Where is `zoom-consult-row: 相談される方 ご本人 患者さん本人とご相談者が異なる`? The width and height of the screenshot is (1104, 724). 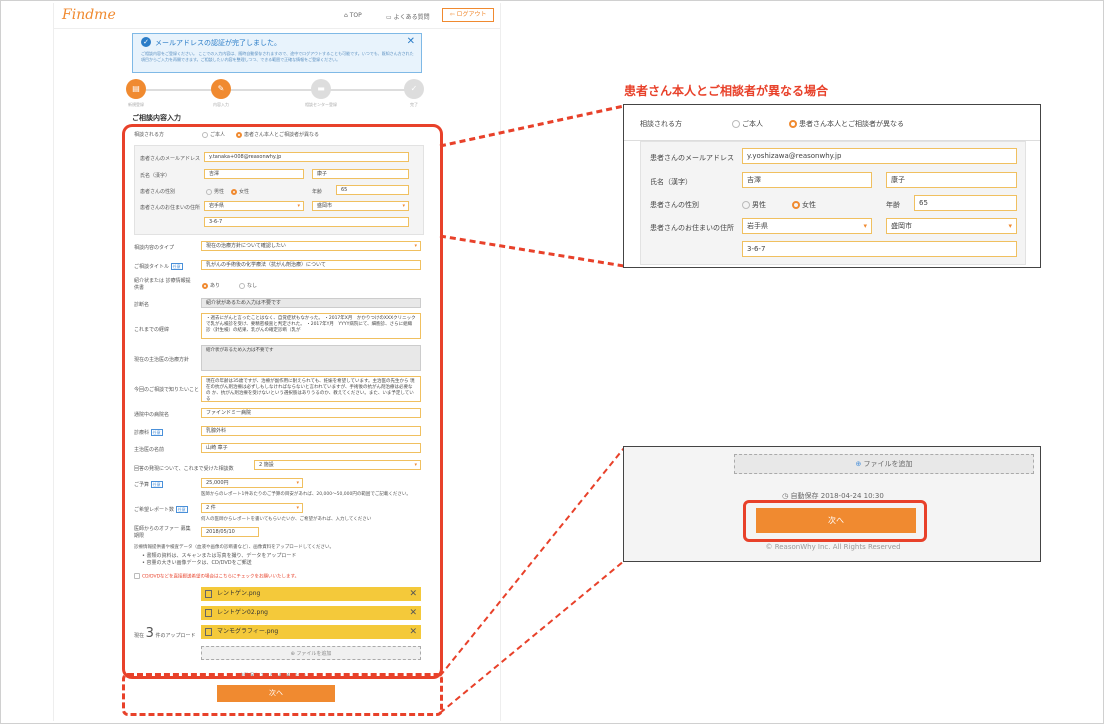
zoom-consult-row: 相談される方 ご本人 患者さん本人とご相談者が異なる is located at coordinates (832, 123).